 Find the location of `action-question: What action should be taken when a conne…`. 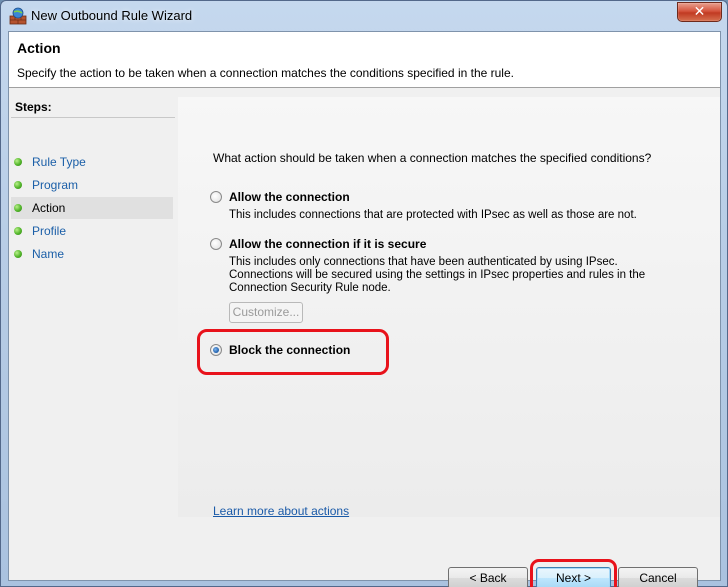

action-question: What action should be taken when a conne… is located at coordinates (432, 158).